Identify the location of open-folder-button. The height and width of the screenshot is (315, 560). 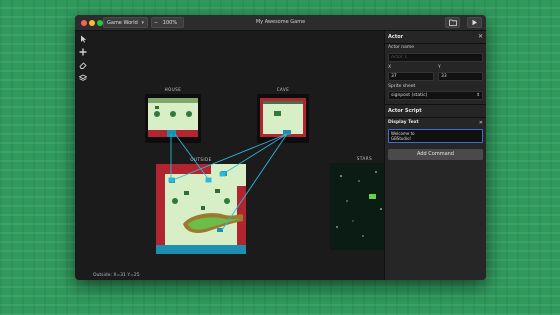
(452, 22).